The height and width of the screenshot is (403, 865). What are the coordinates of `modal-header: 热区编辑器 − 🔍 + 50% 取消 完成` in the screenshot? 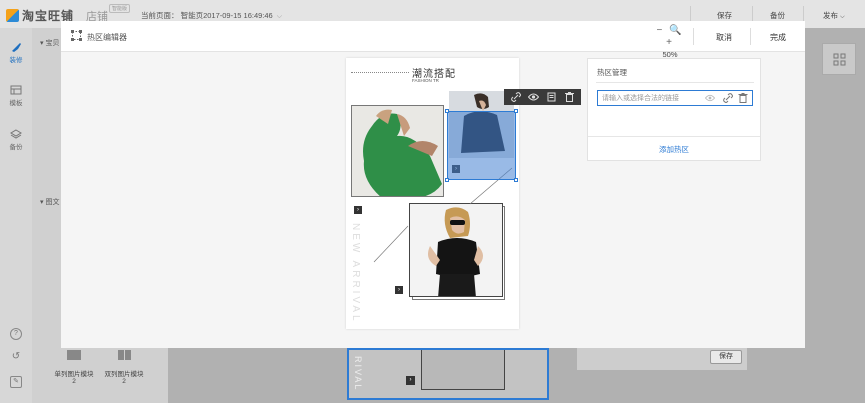 It's located at (433, 40).